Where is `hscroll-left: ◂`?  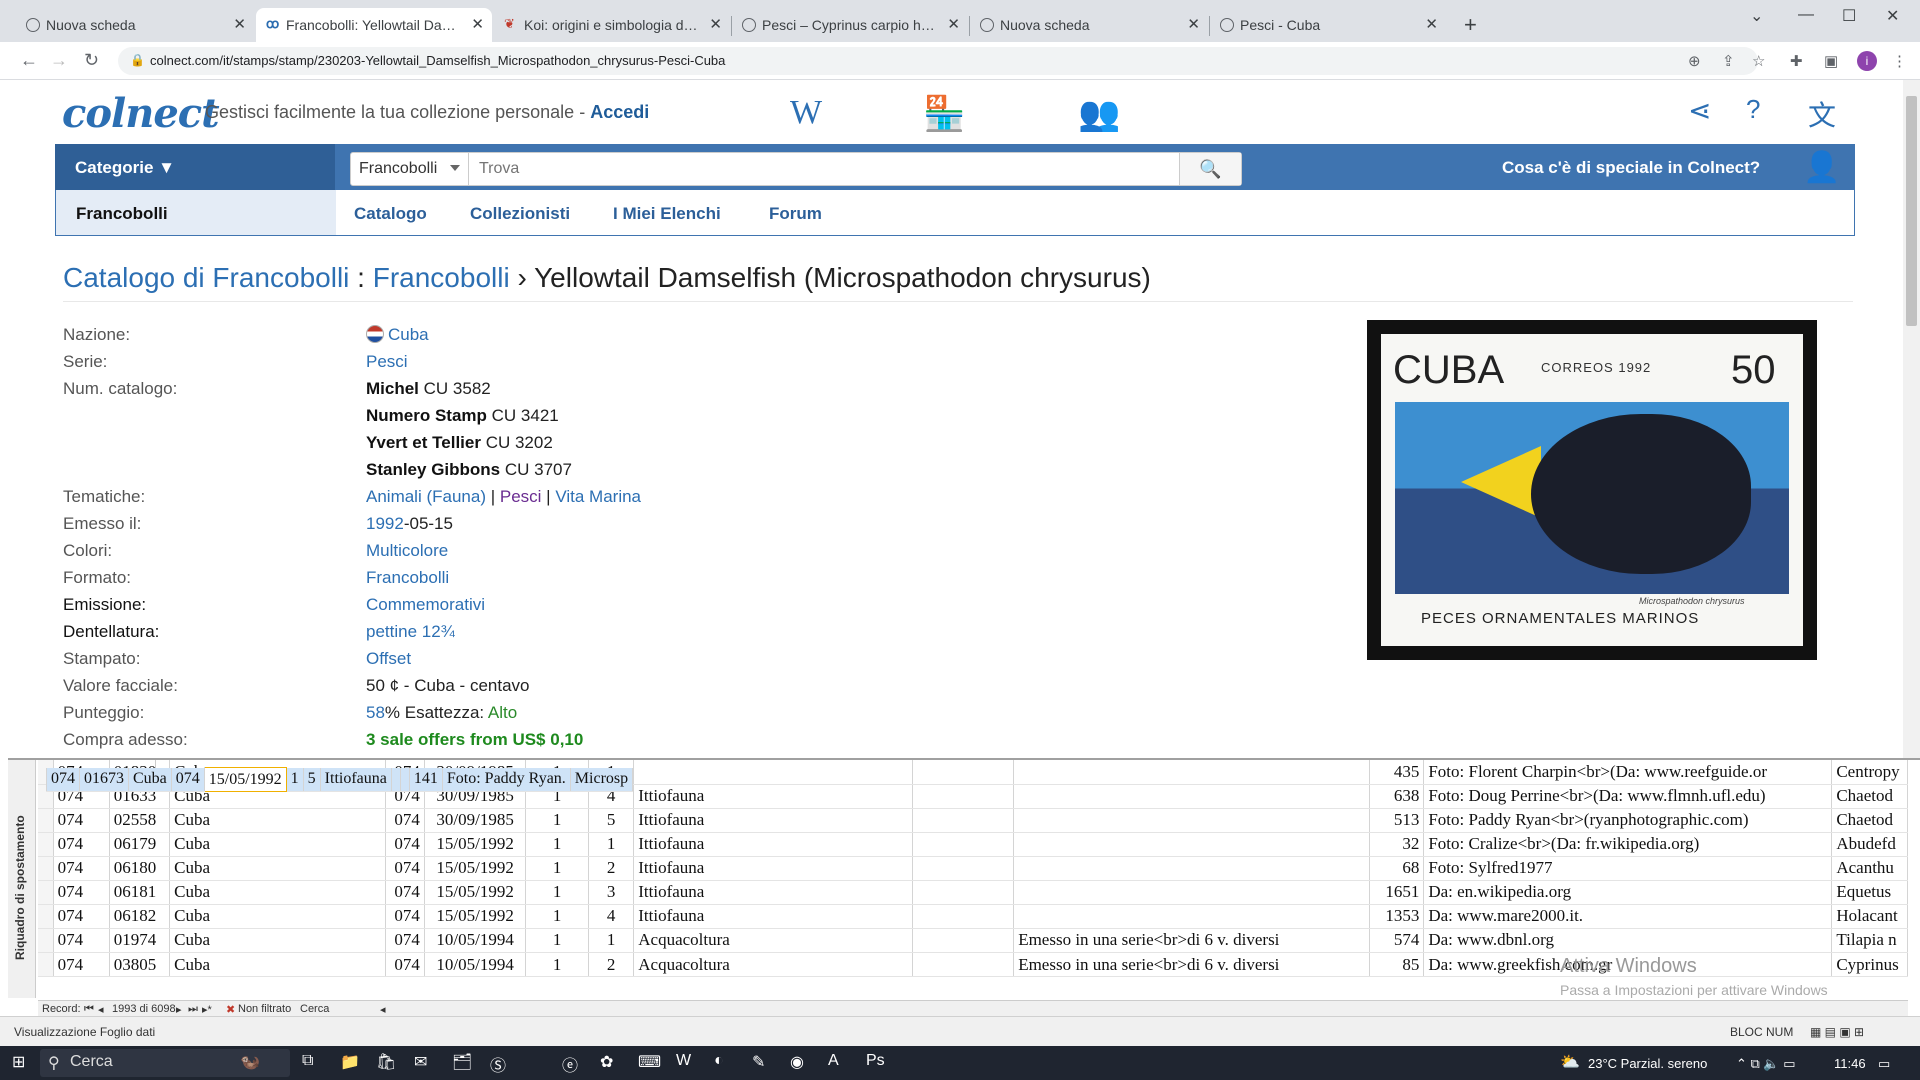 hscroll-left: ◂ is located at coordinates (383, 1009).